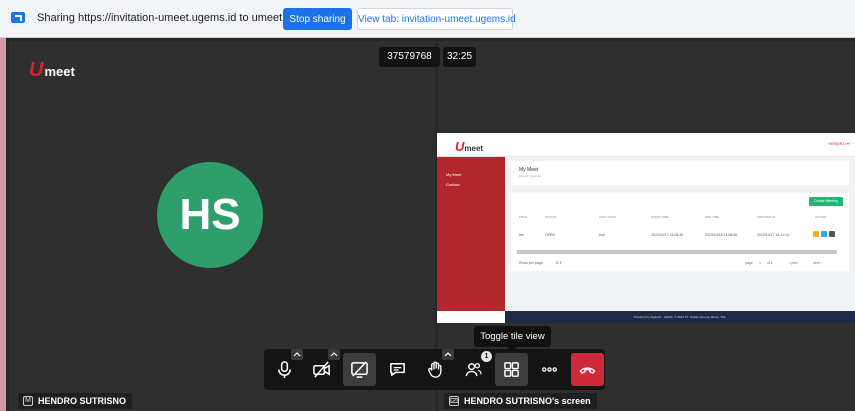  Describe the element at coordinates (317, 19) in the screenshot. I see `stop-sharing-button: Stop sharing` at that location.